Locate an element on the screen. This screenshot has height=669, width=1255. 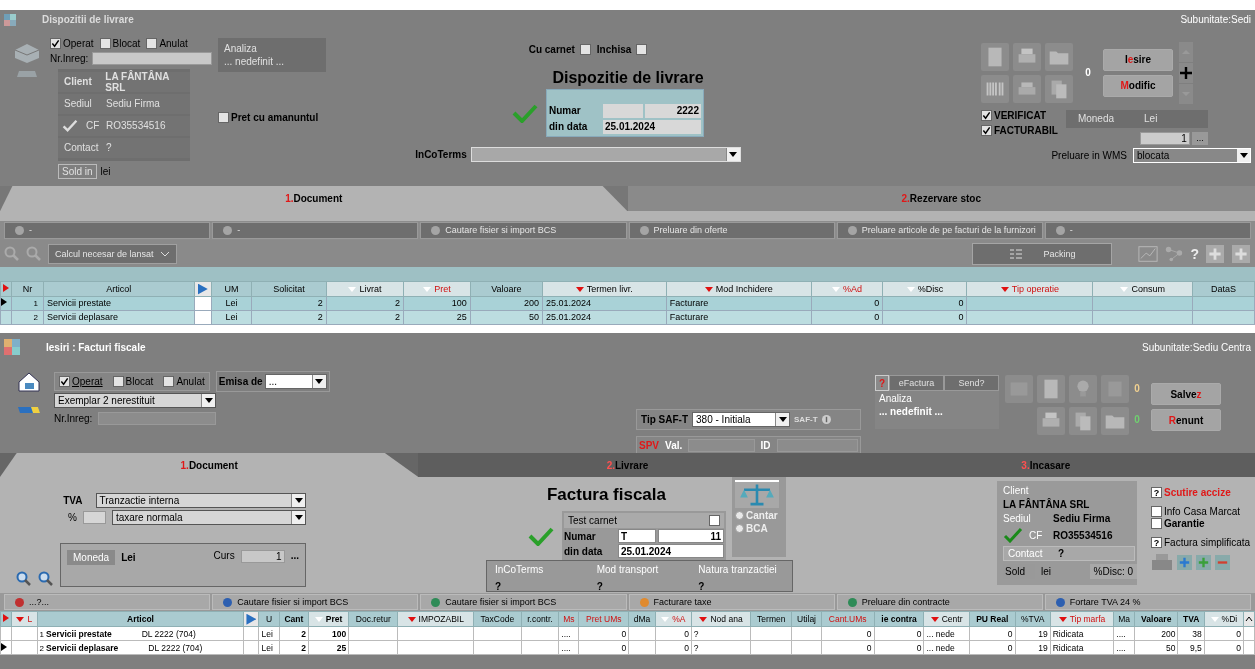
scale-icon is located at coordinates (757, 494).